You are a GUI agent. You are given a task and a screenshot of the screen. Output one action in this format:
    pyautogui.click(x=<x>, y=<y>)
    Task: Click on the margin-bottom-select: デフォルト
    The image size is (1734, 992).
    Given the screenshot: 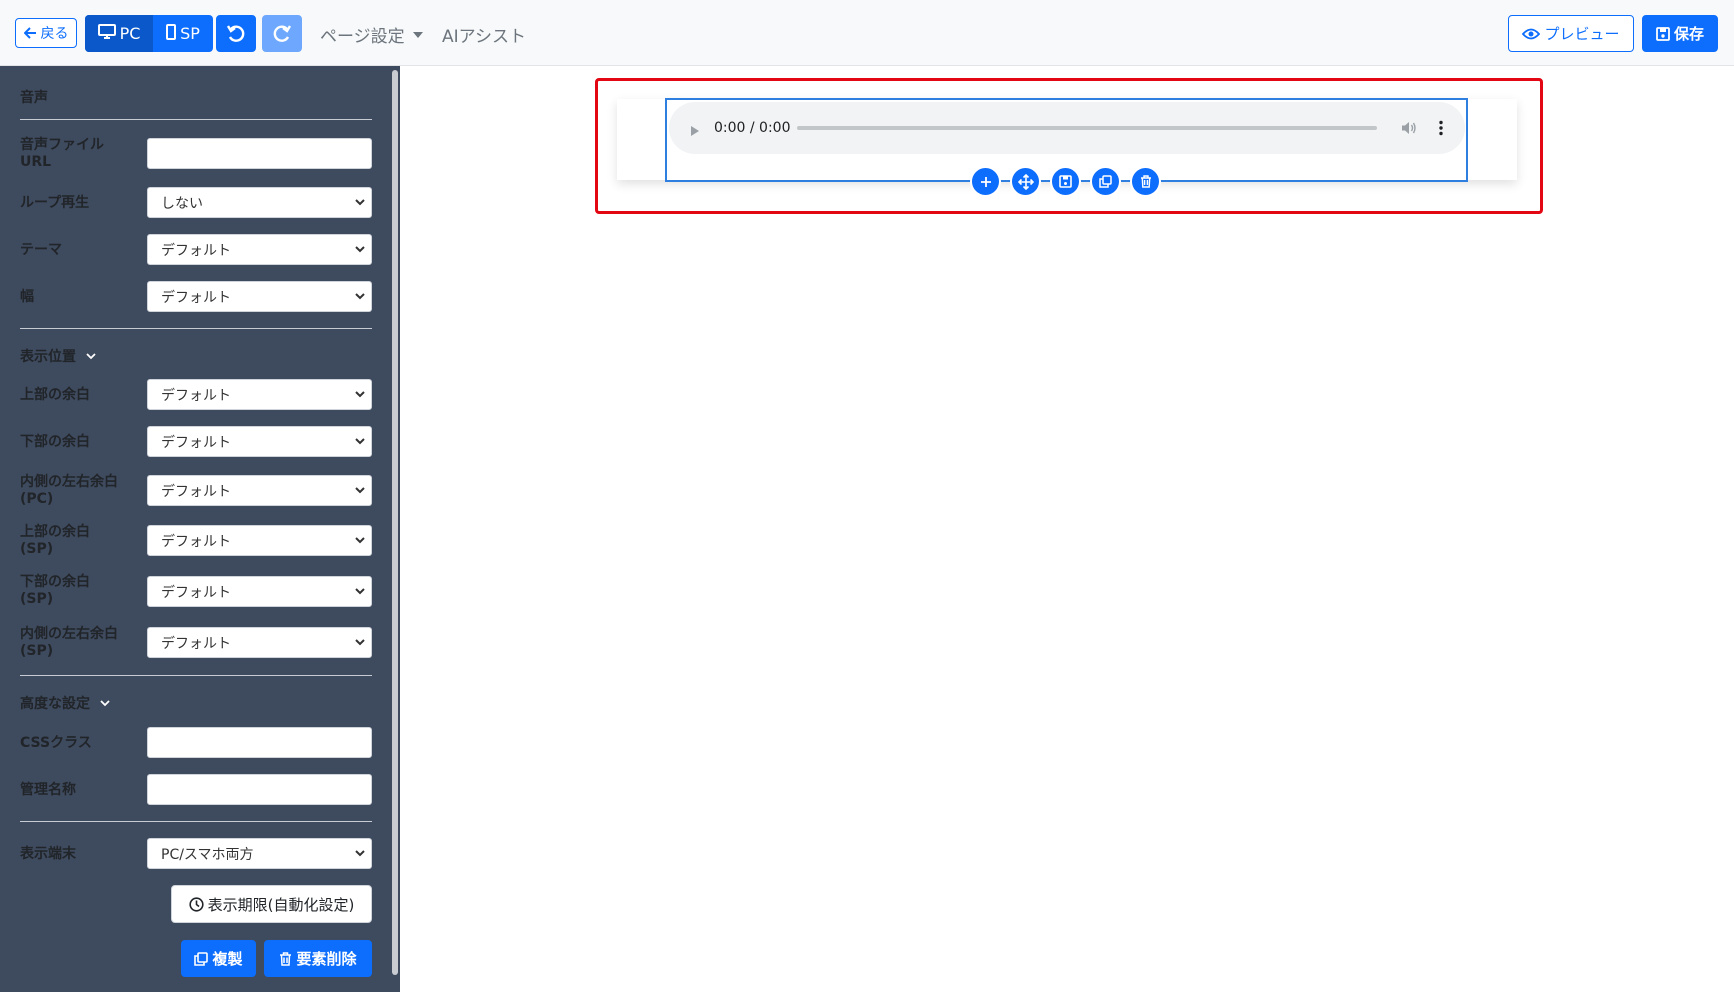 What is the action you would take?
    pyautogui.click(x=259, y=441)
    